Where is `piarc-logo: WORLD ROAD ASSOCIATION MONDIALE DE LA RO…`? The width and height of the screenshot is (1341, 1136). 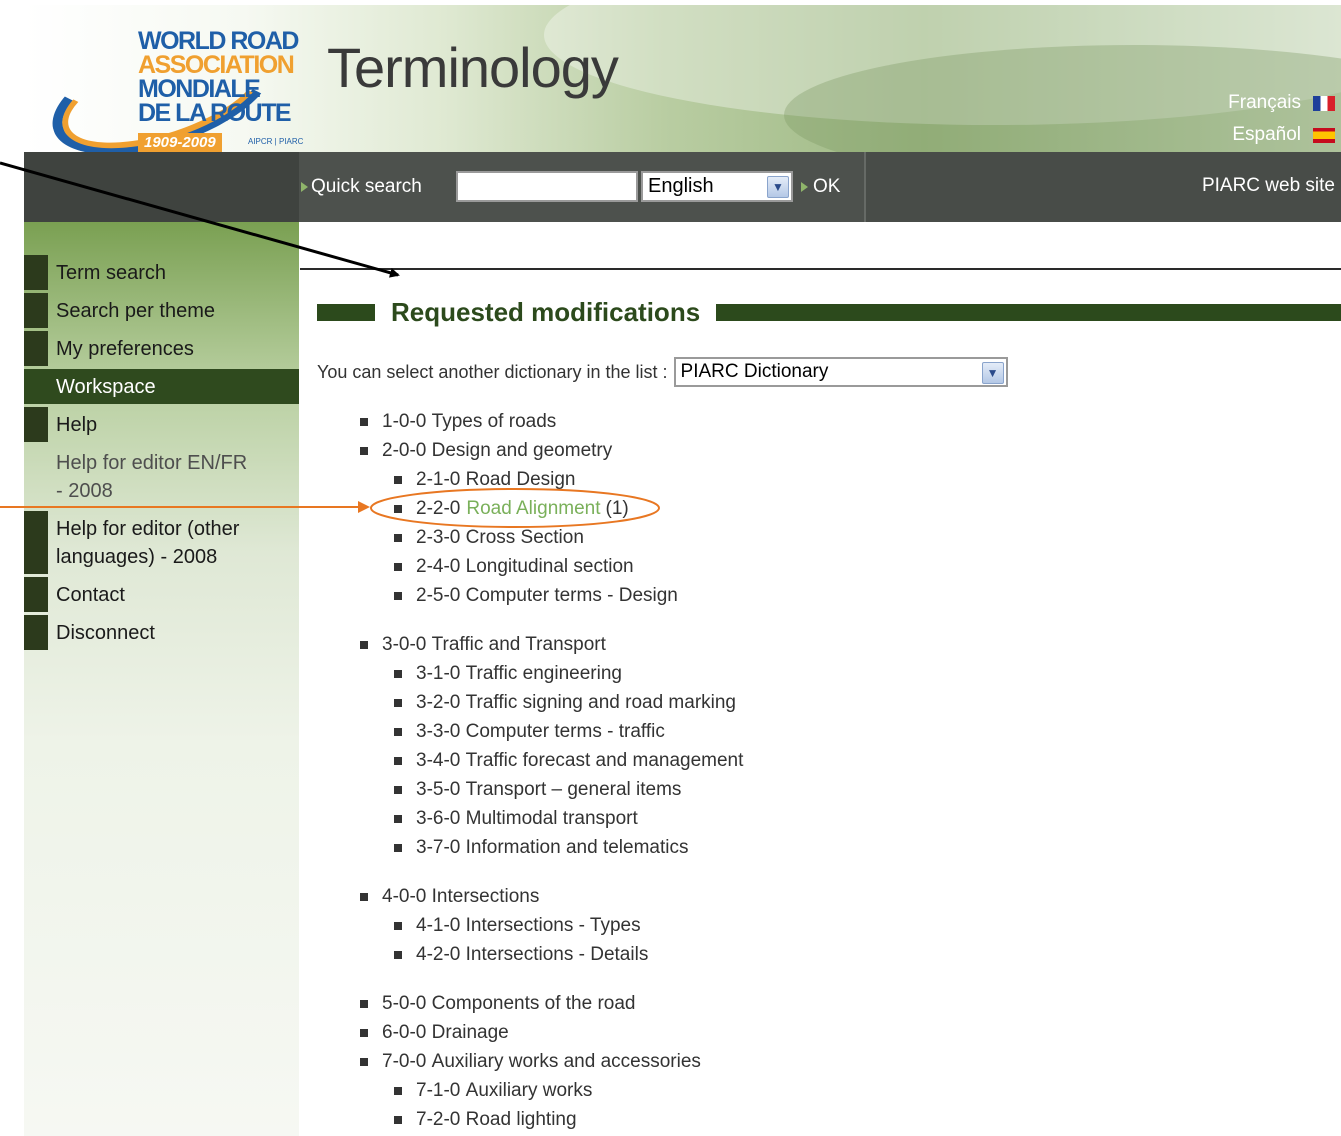
piarc-logo: WORLD ROAD ASSOCIATION MONDIALE DE LA RO… is located at coordinates (173, 81).